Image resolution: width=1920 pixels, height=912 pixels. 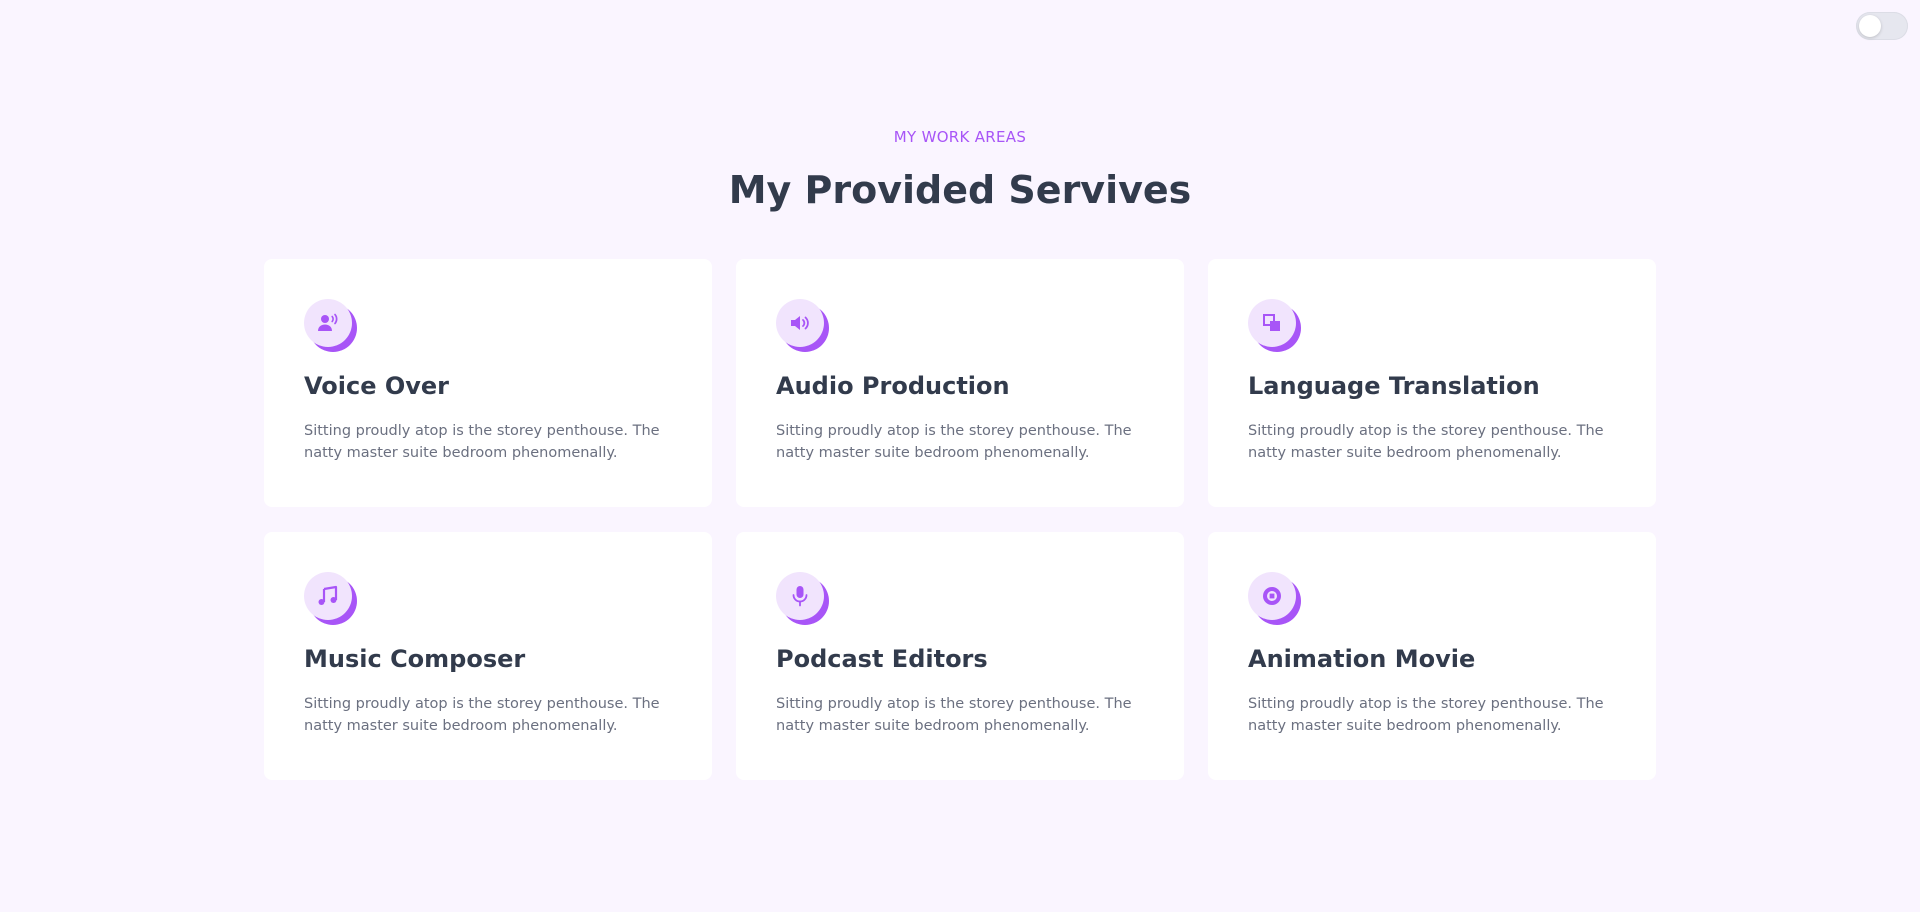 What do you see at coordinates (1882, 26) in the screenshot?
I see `theme-toggle` at bounding box center [1882, 26].